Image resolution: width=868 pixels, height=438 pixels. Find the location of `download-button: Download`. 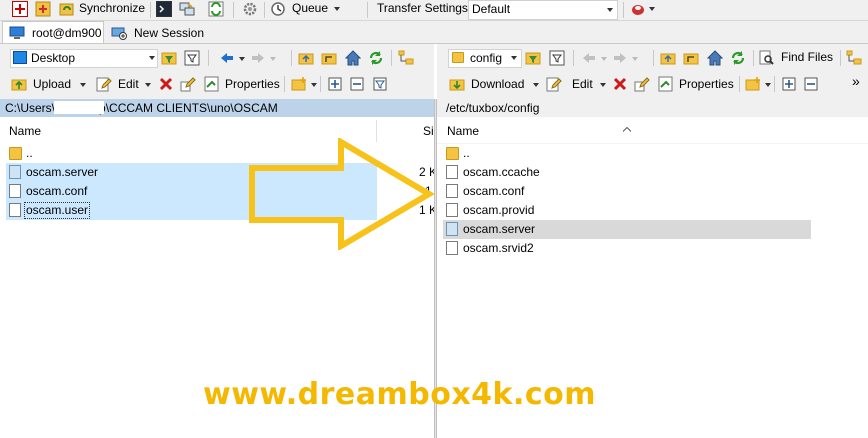

download-button: Download is located at coordinates (497, 84).